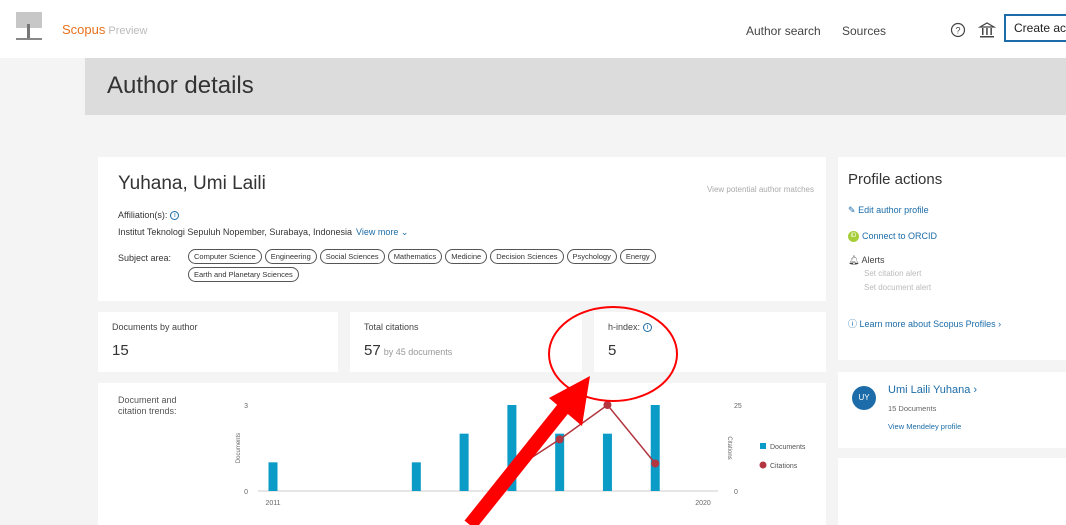  What do you see at coordinates (892, 273) in the screenshot?
I see `set-citation-alert-link: Set citation alert` at bounding box center [892, 273].